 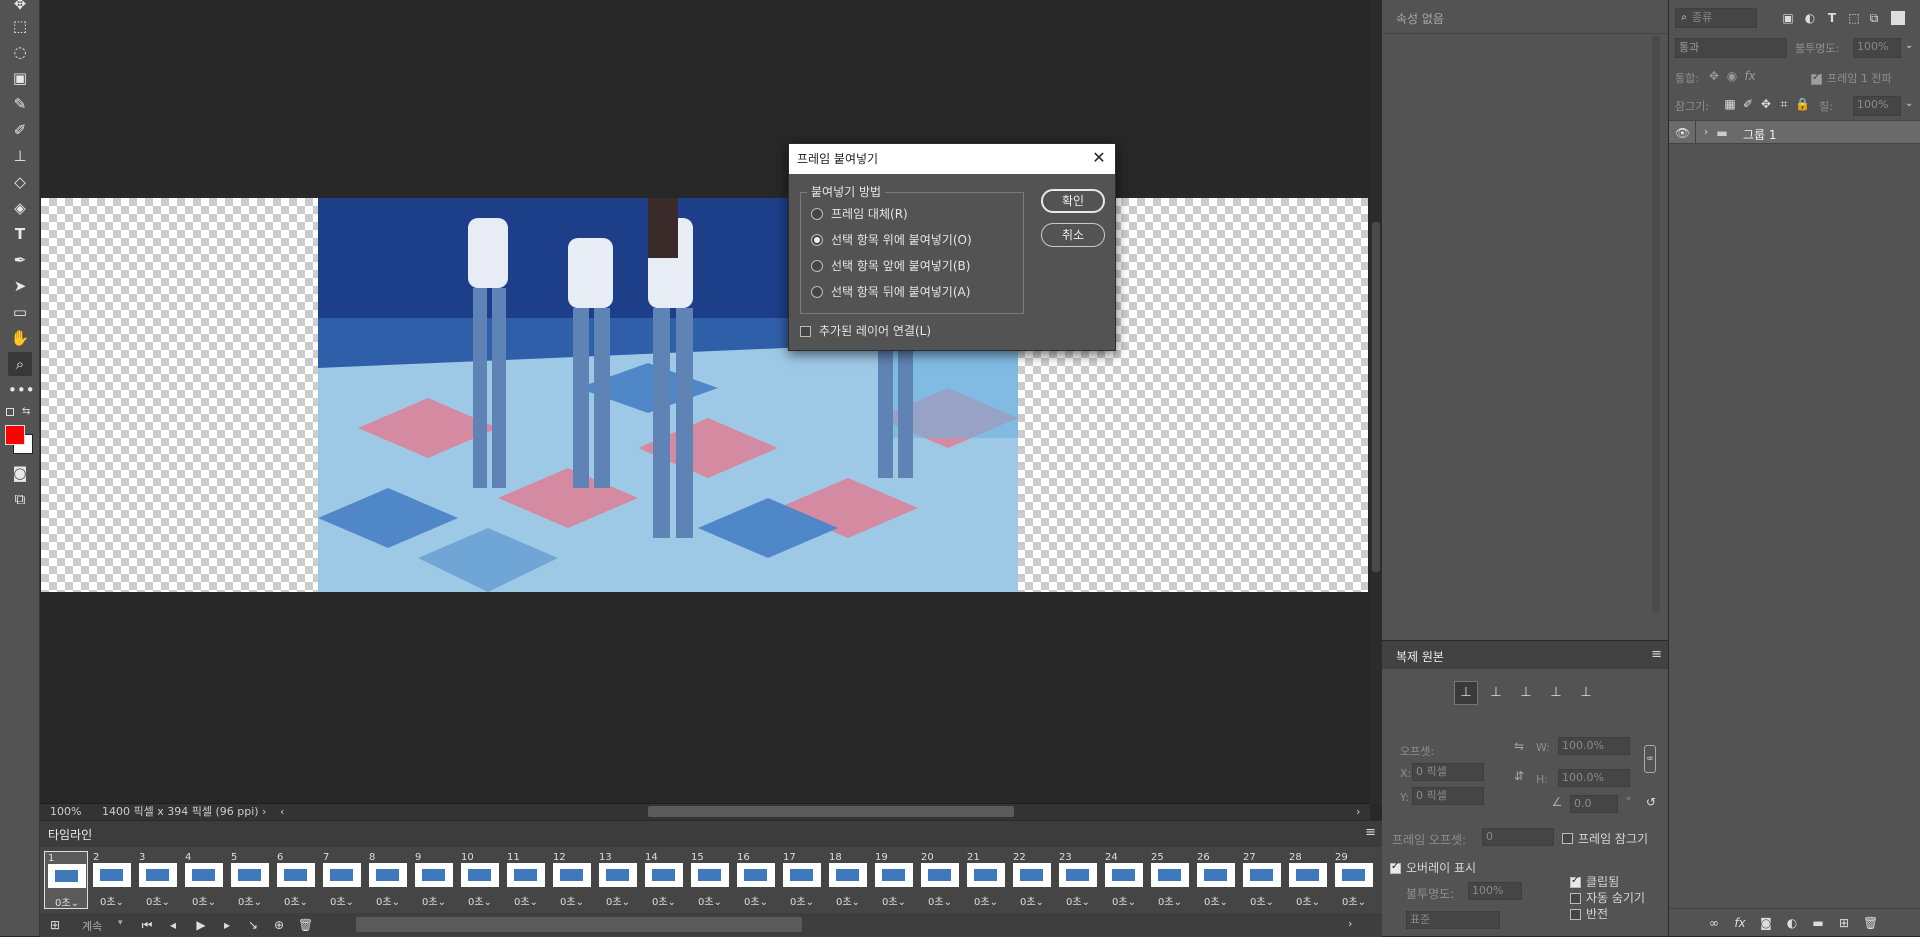 What do you see at coordinates (1567, 838) in the screenshot?
I see `lock-frame-checkbox` at bounding box center [1567, 838].